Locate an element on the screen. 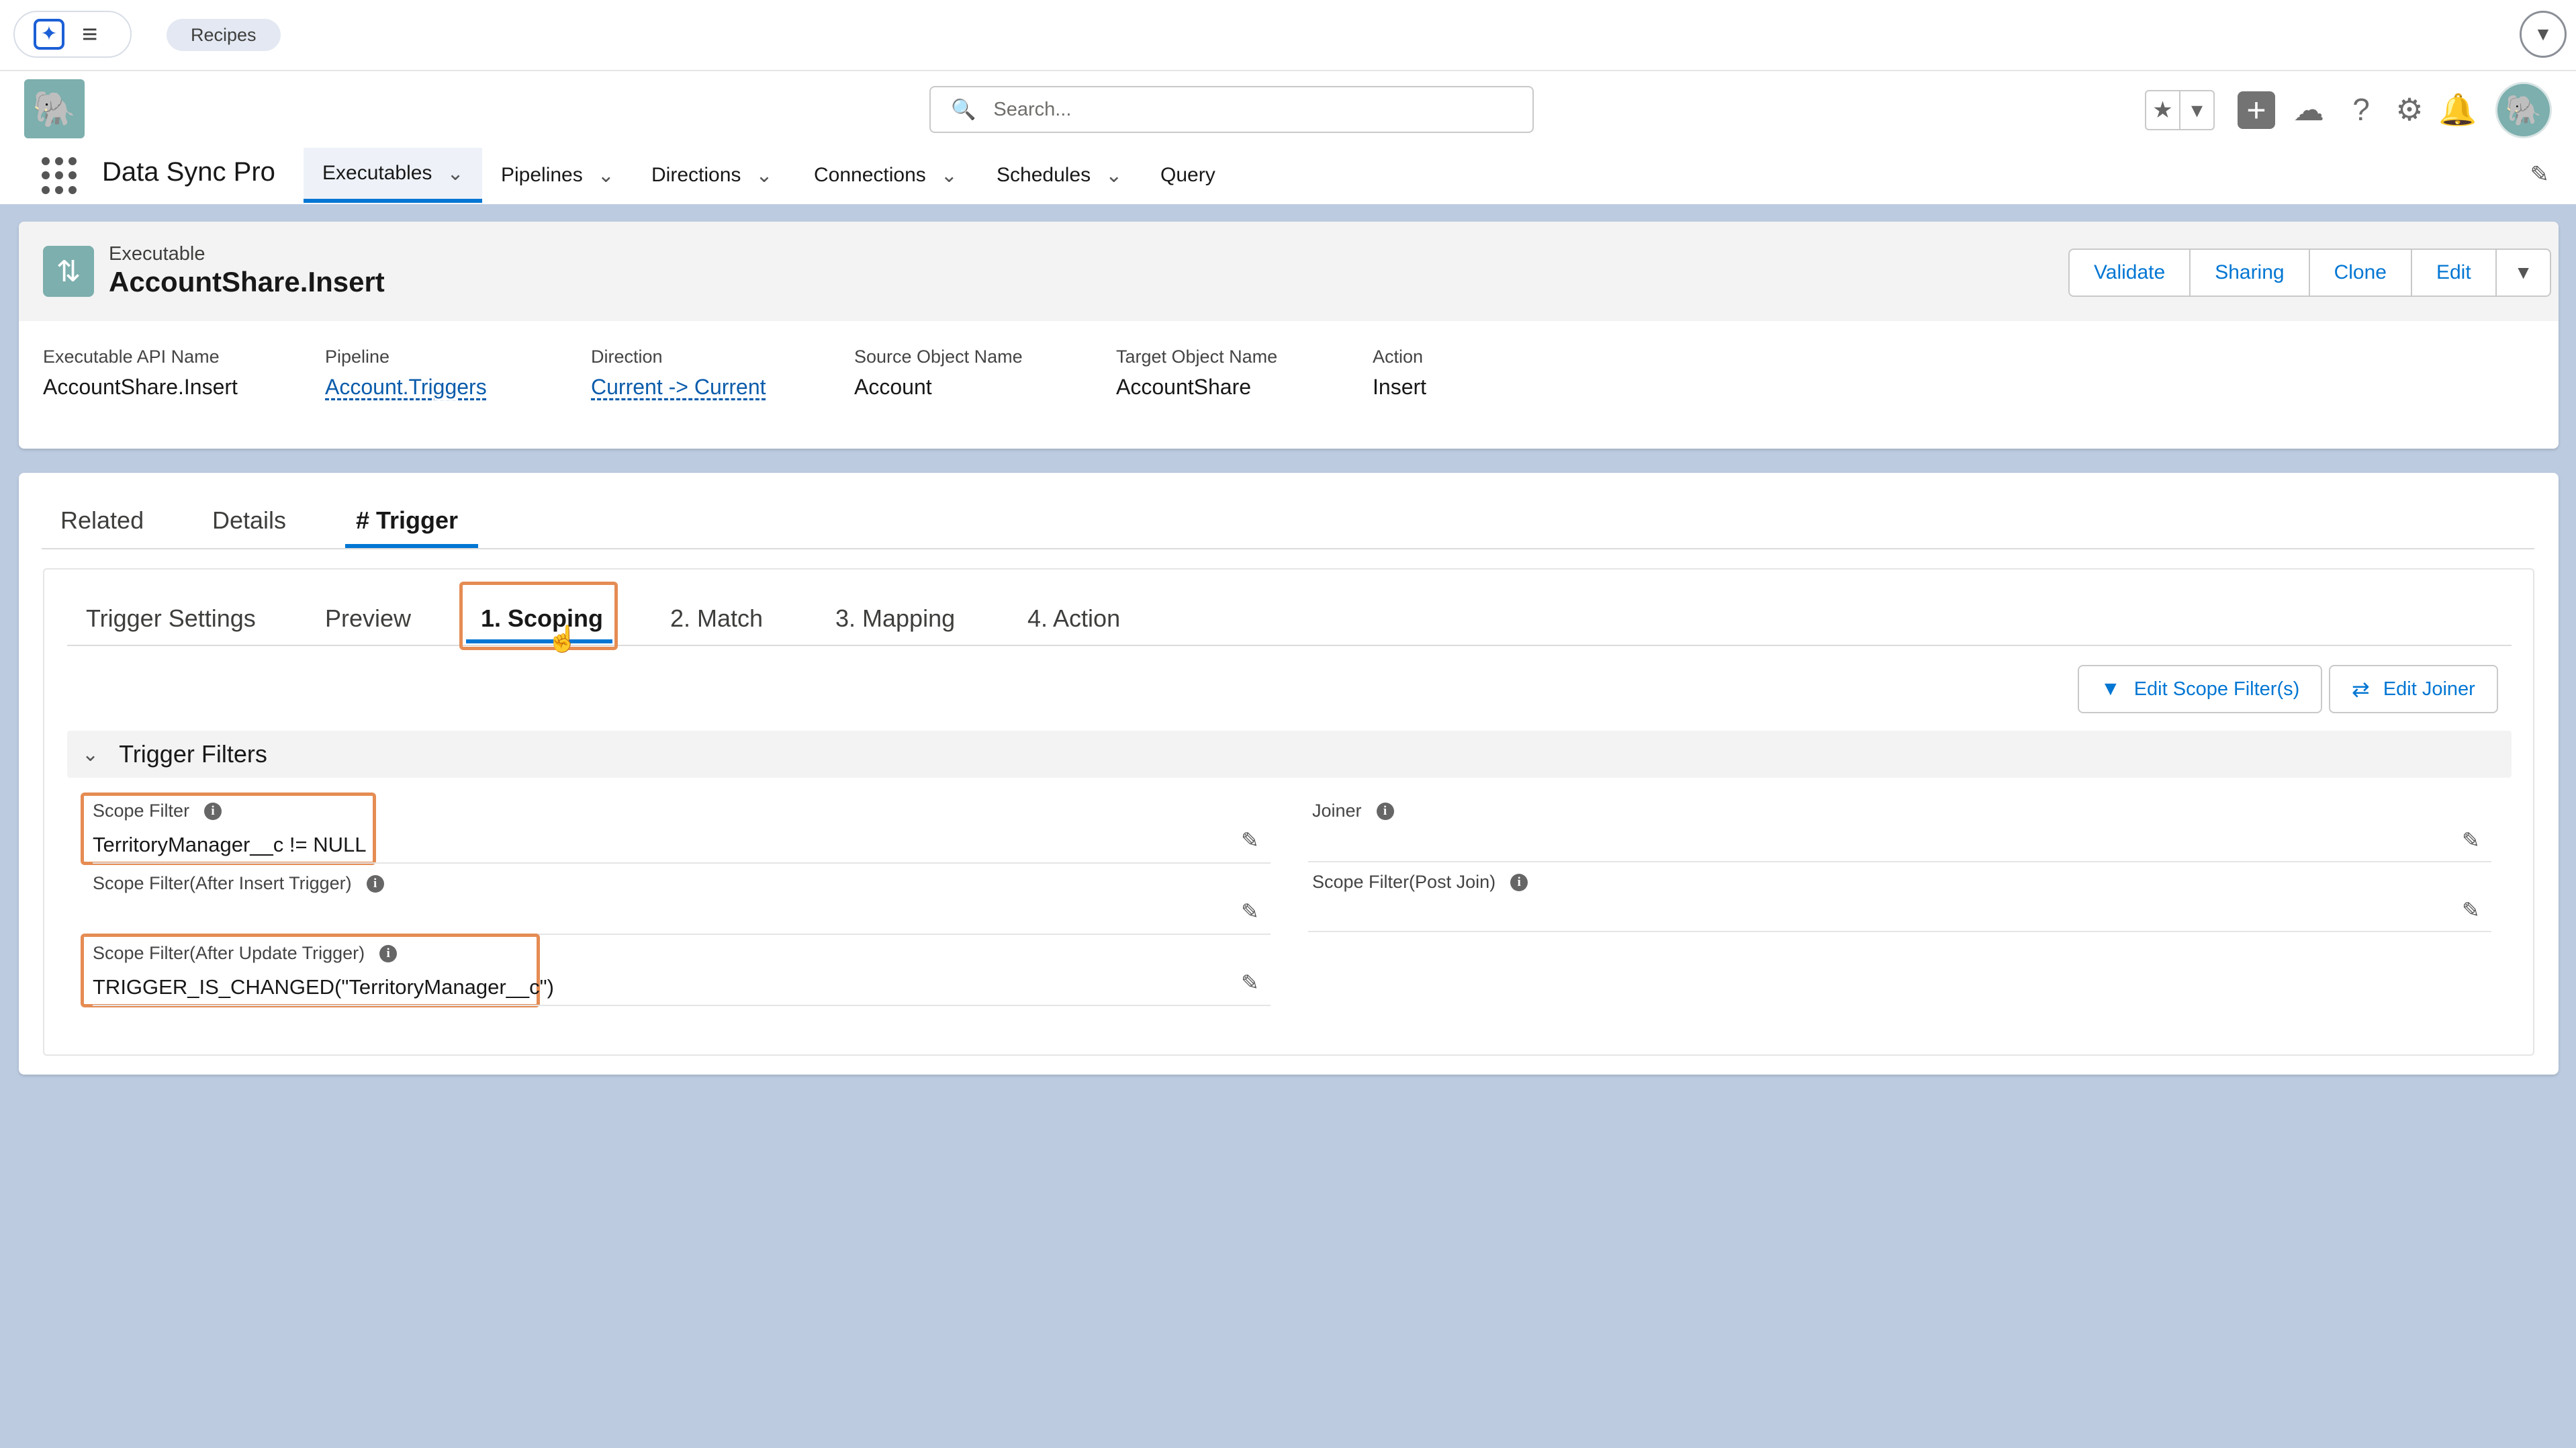 The width and height of the screenshot is (2576, 1448). field-label: Joiner is located at coordinates (1337, 811).